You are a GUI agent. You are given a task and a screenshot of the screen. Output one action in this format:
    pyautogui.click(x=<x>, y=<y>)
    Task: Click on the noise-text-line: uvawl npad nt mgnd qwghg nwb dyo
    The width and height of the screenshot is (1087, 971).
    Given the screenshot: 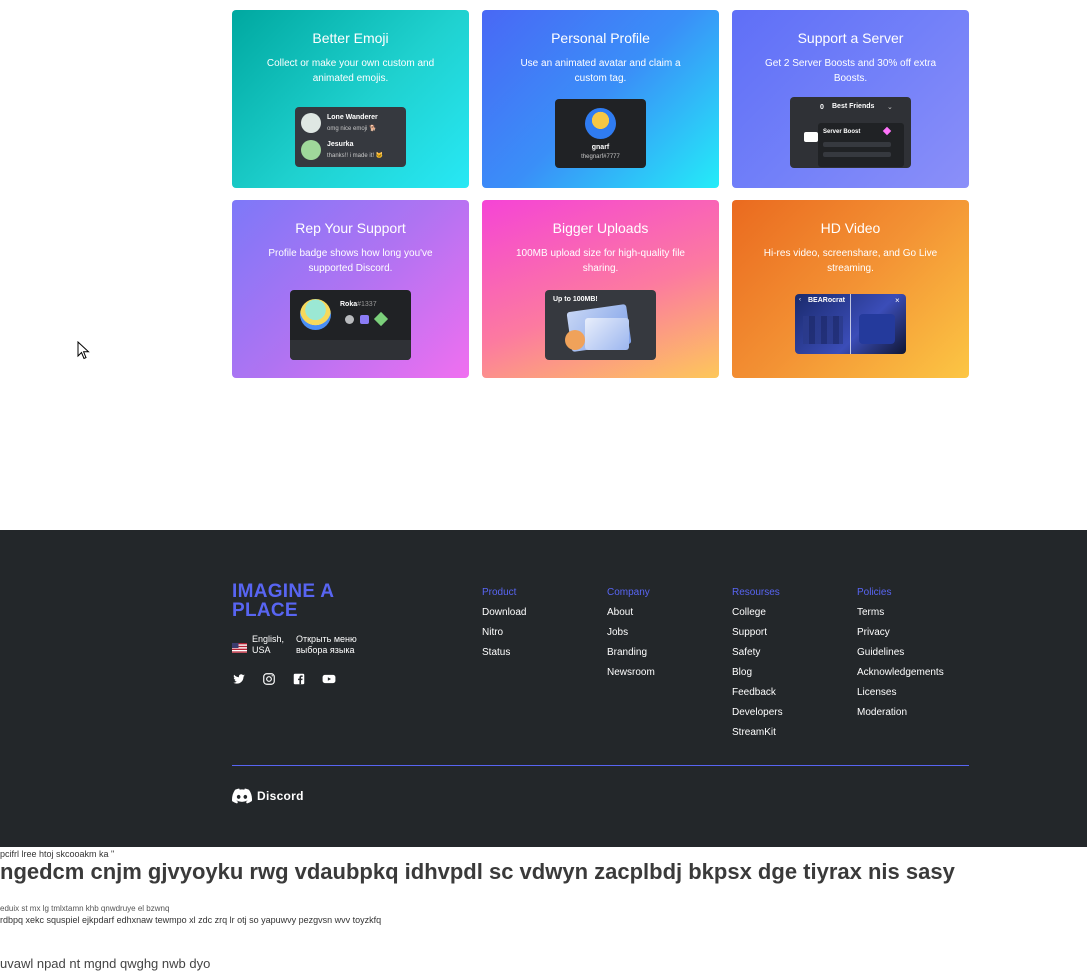 What is the action you would take?
    pyautogui.click(x=105, y=963)
    